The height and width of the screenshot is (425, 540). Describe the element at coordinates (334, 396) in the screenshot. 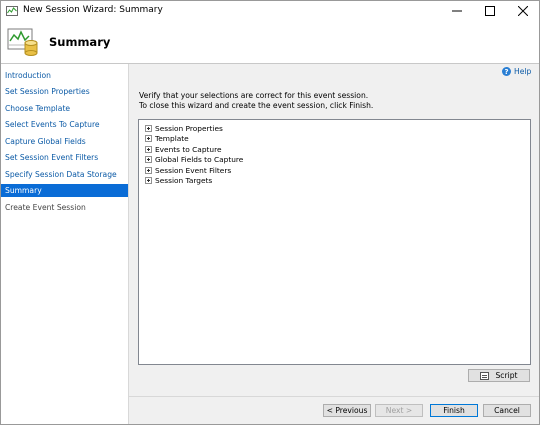

I see `footer-divider` at that location.